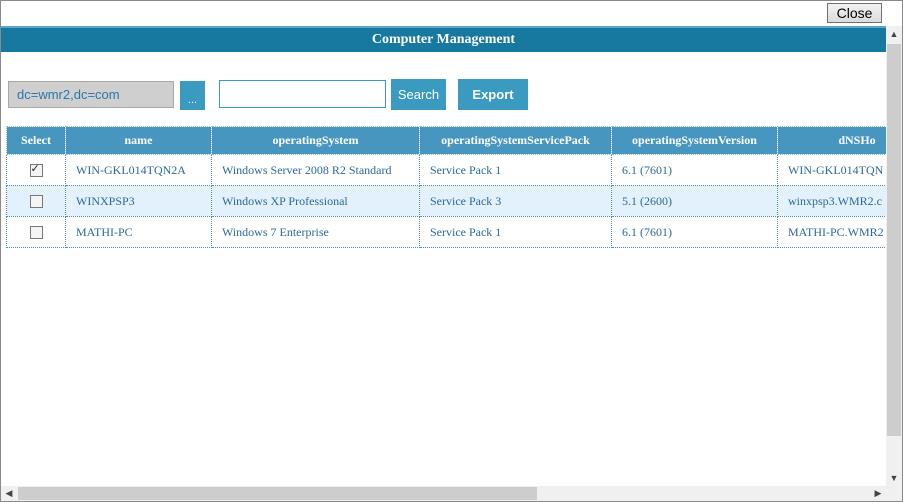  I want to click on close-button: Close, so click(854, 13).